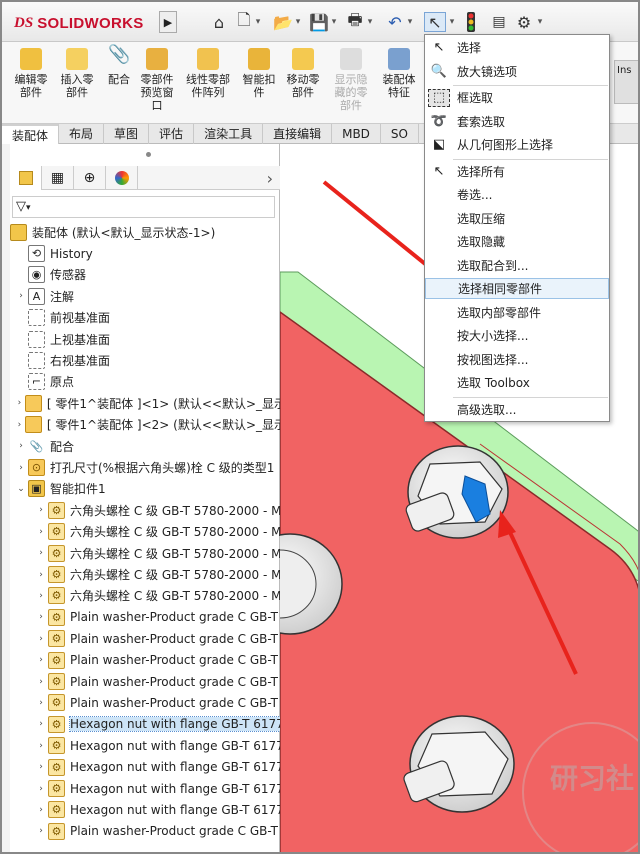  What do you see at coordinates (435, 22) in the screenshot?
I see `select-arrow-icon: ↖` at bounding box center [435, 22].